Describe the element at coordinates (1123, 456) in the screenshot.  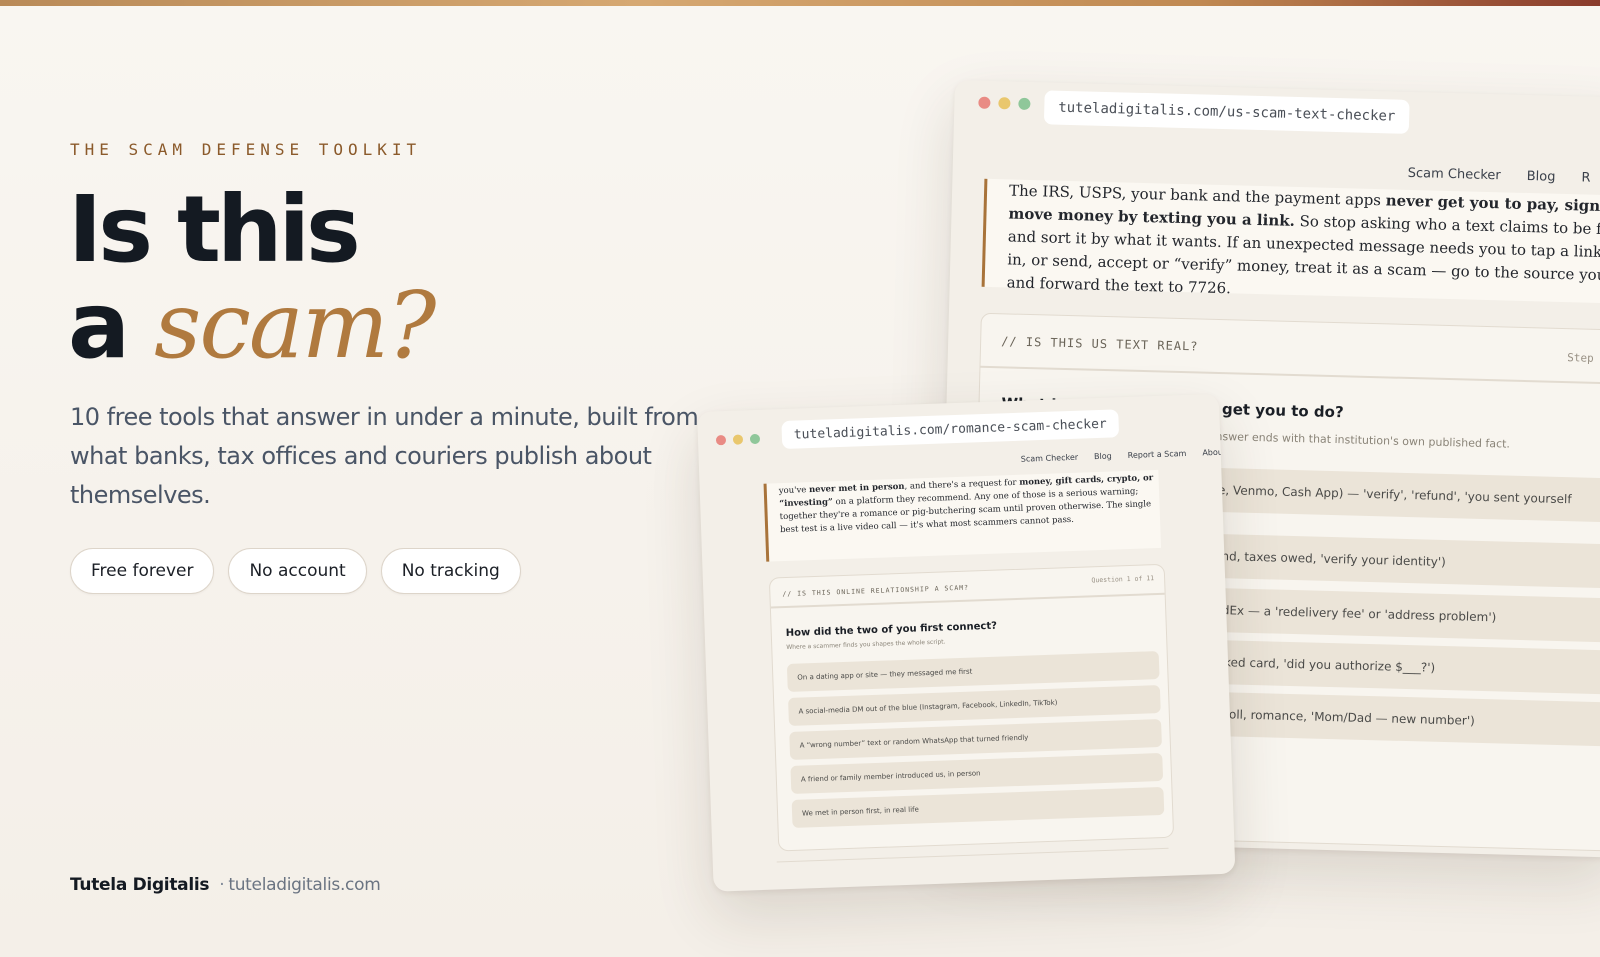
I see `site-nav: Scam Checker Blog Report a Scam About` at that location.